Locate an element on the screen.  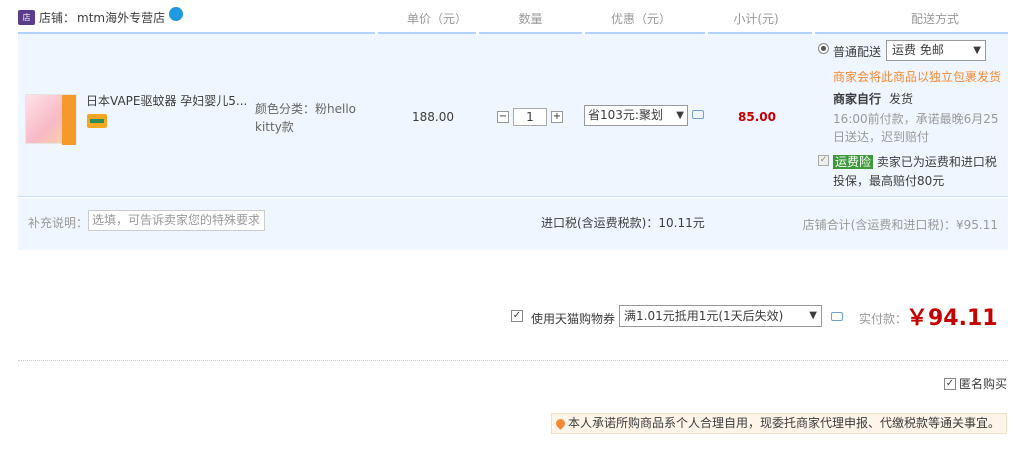
coupon-select: 满1.01元抵用1元(1天后失效) ▼ is located at coordinates (720, 316).